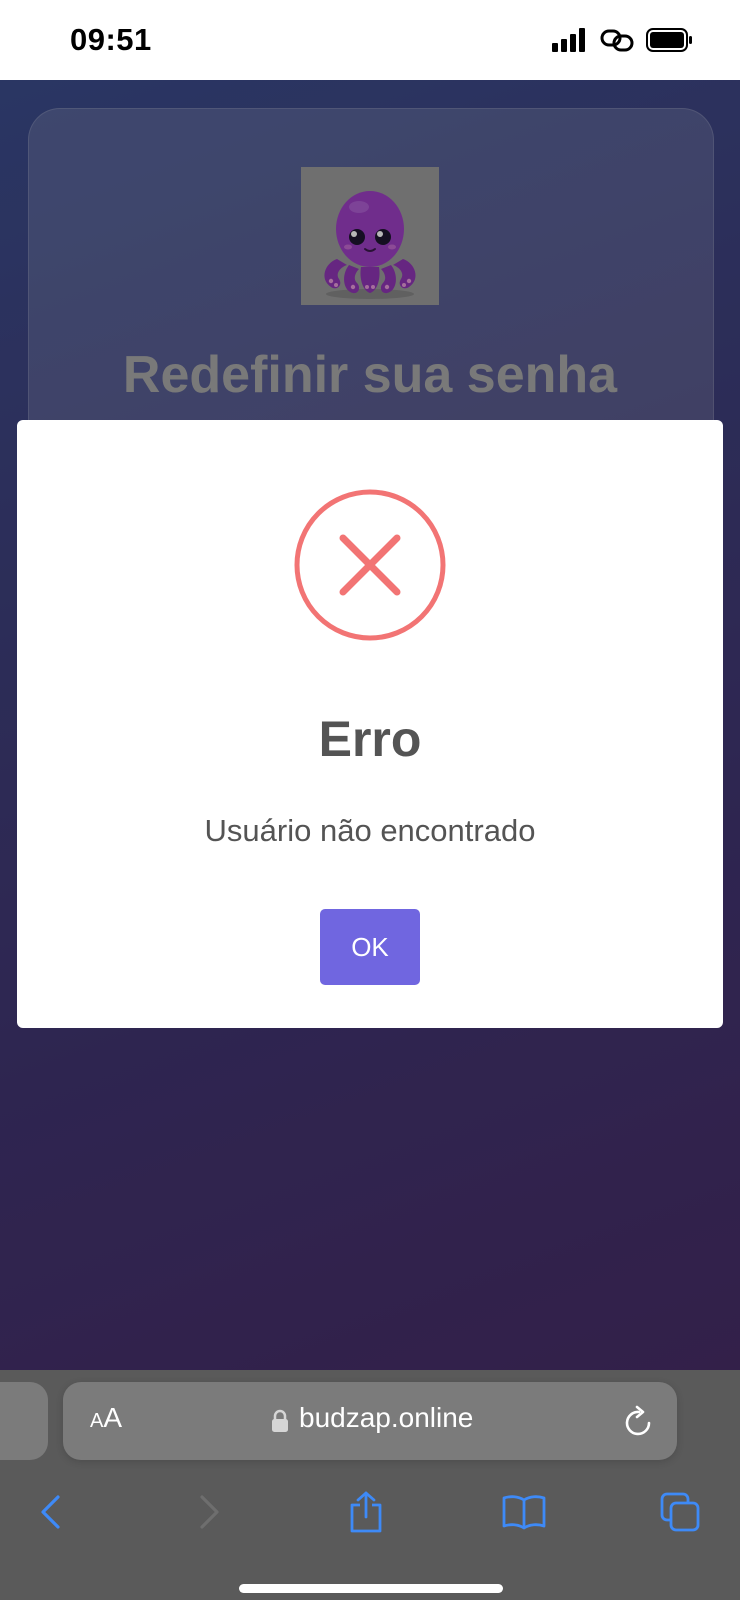 This screenshot has height=1600, width=740. Describe the element at coordinates (280, 1421) in the screenshot. I see `lock-icon` at that location.